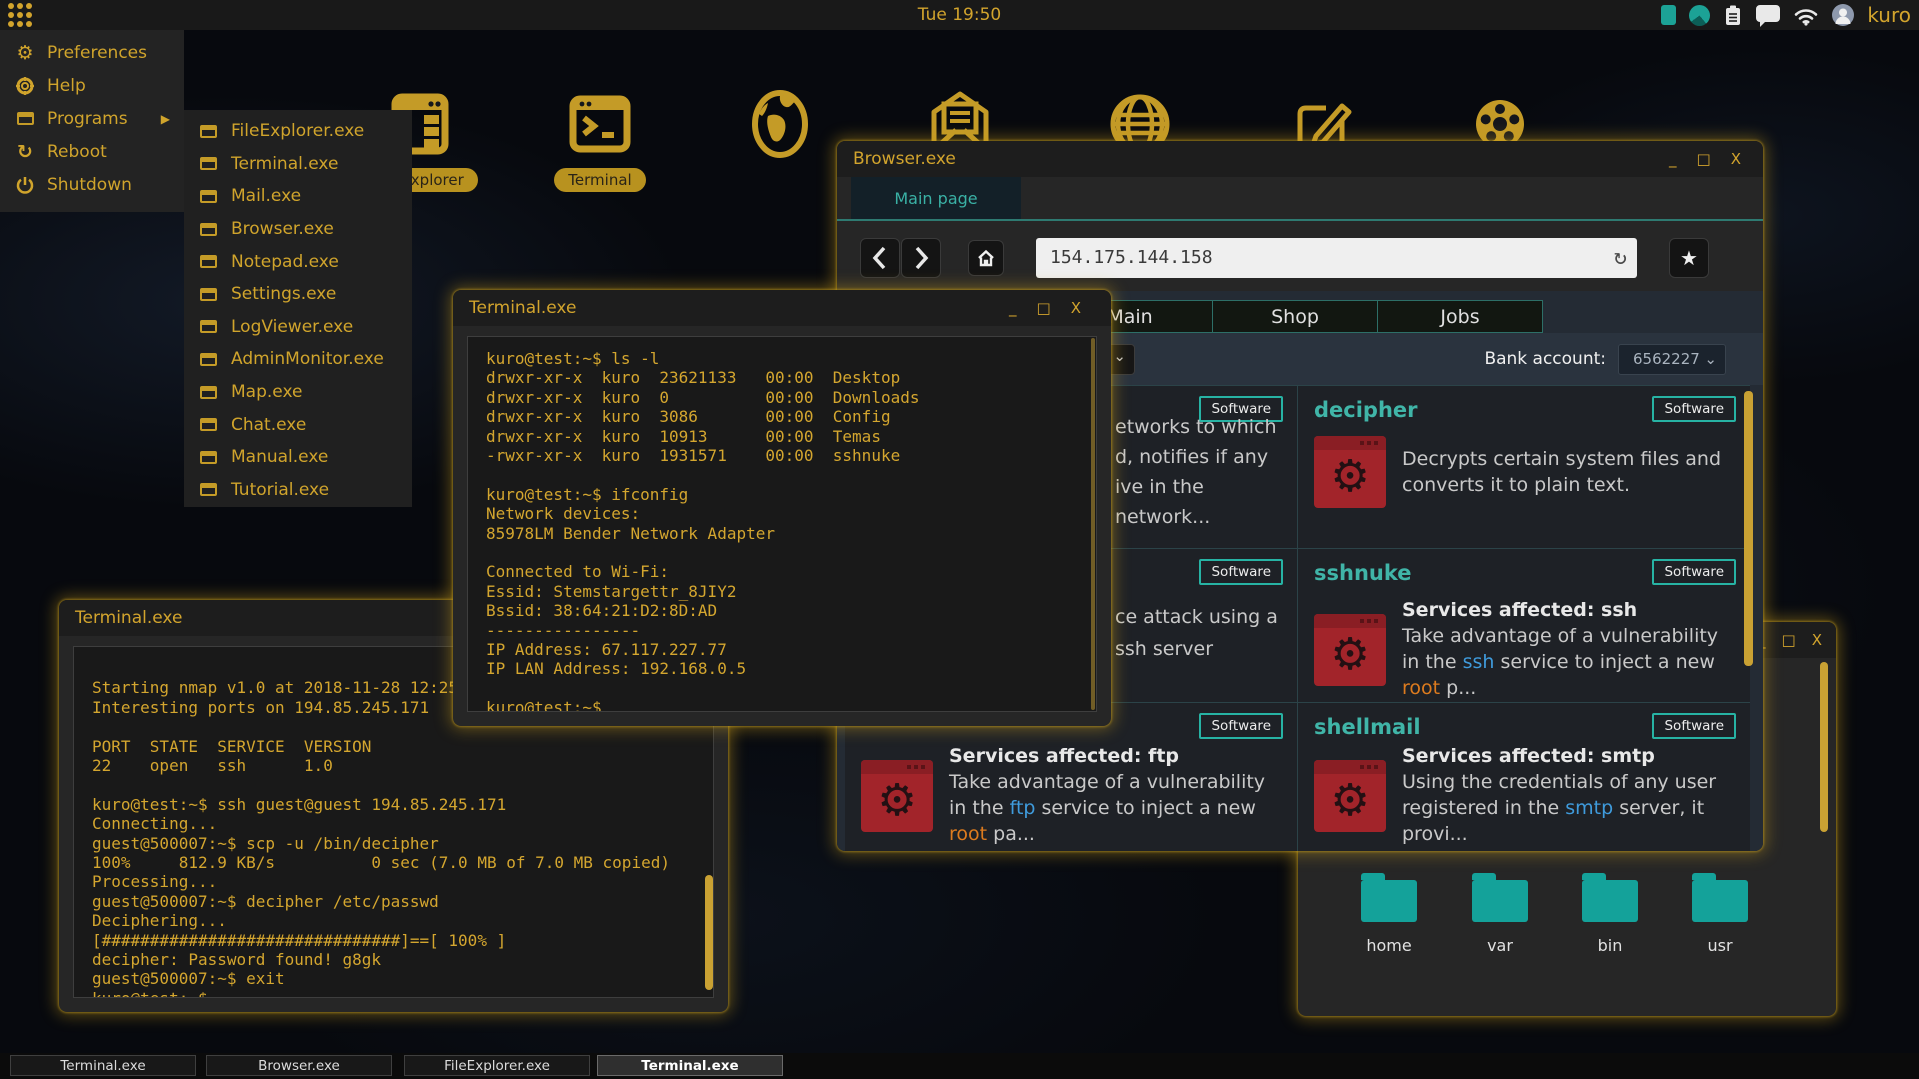 This screenshot has height=1079, width=1919. I want to click on submenu-item-tutorial: Tutorial.exe, so click(298, 490).